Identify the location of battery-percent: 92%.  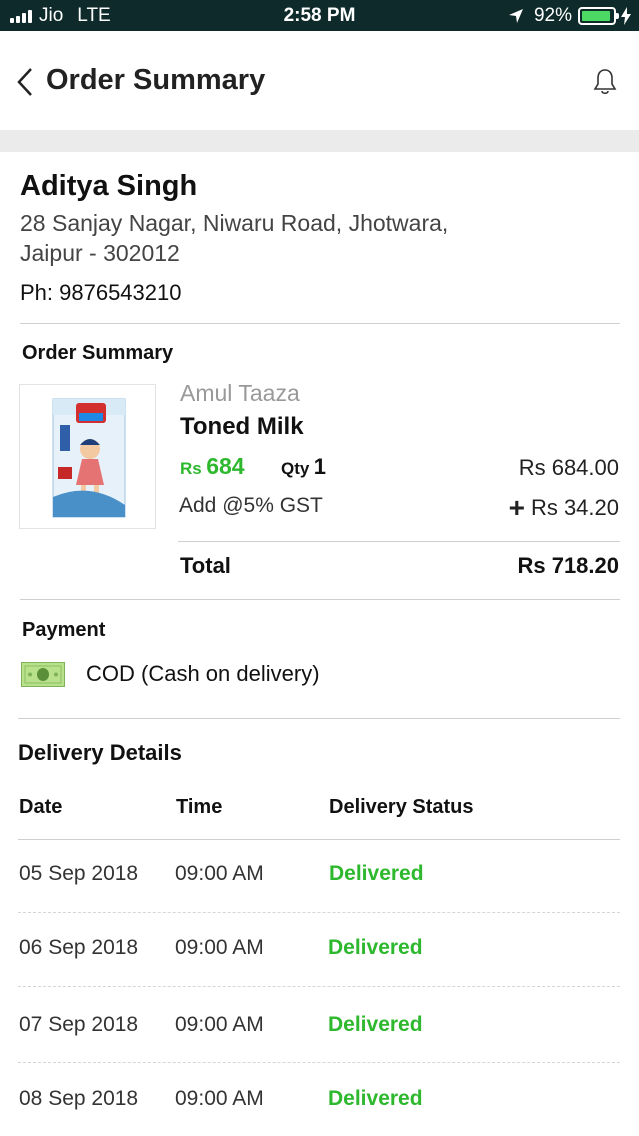
(552, 15).